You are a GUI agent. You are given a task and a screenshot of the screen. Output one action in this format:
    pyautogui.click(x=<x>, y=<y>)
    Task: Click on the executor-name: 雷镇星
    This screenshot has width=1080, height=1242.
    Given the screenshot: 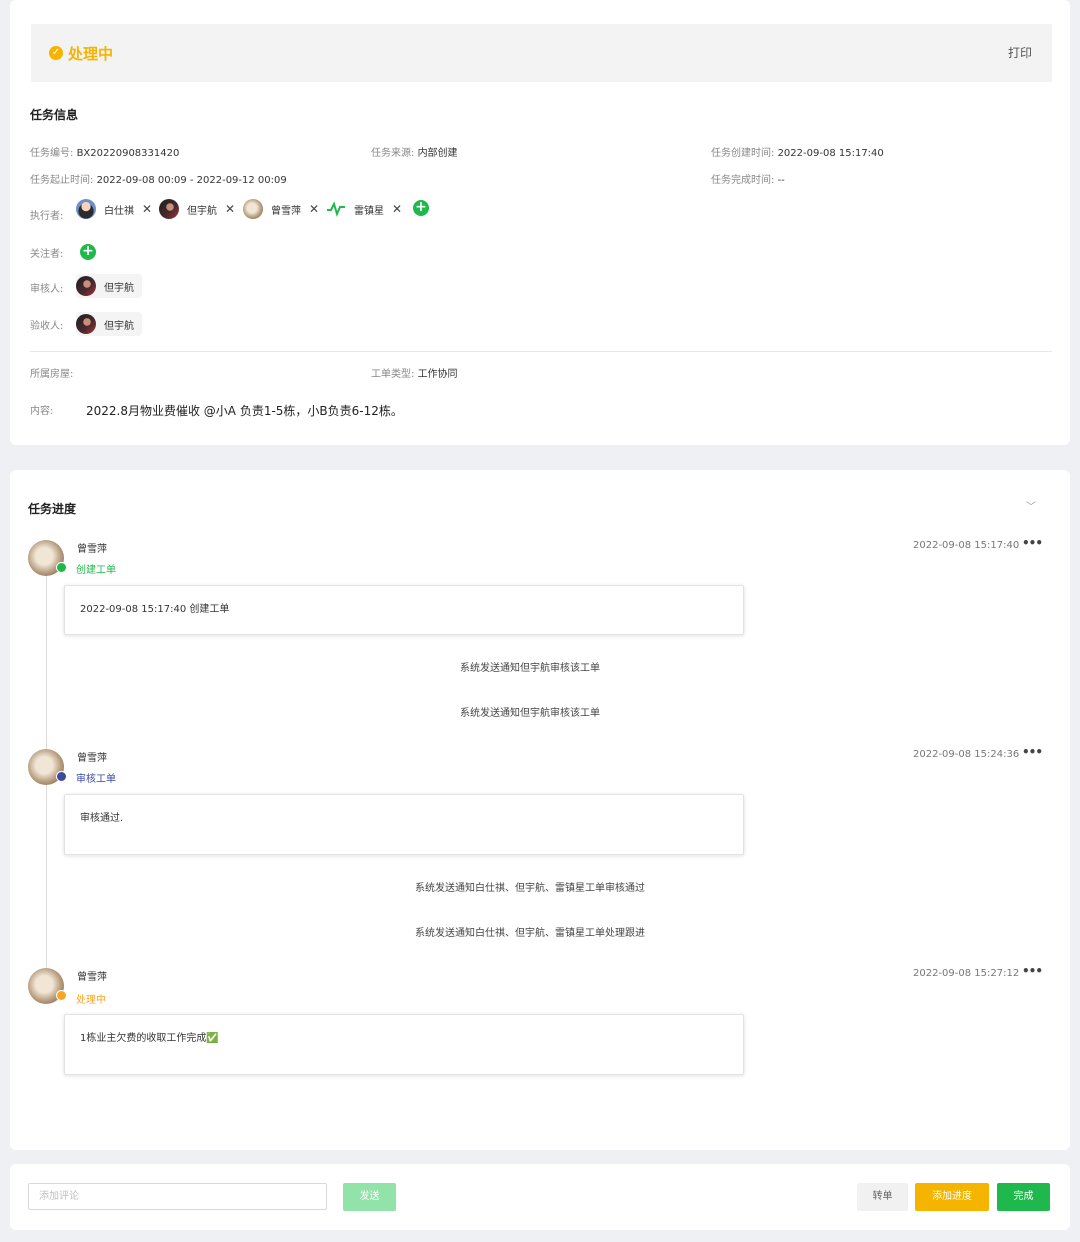 What is the action you would take?
    pyautogui.click(x=369, y=211)
    